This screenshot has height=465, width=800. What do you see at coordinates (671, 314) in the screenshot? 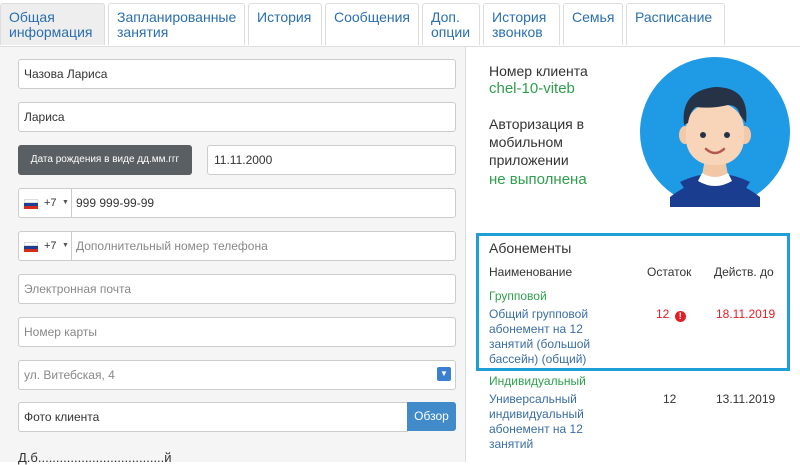
I see `subscription-rest: 12 !` at bounding box center [671, 314].